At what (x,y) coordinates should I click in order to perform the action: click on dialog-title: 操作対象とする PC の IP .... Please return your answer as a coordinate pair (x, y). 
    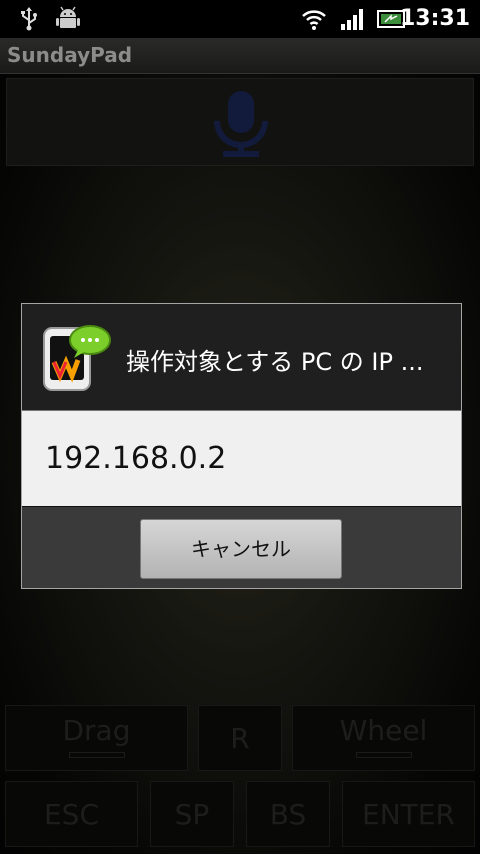
    Looking at the image, I should click on (275, 362).